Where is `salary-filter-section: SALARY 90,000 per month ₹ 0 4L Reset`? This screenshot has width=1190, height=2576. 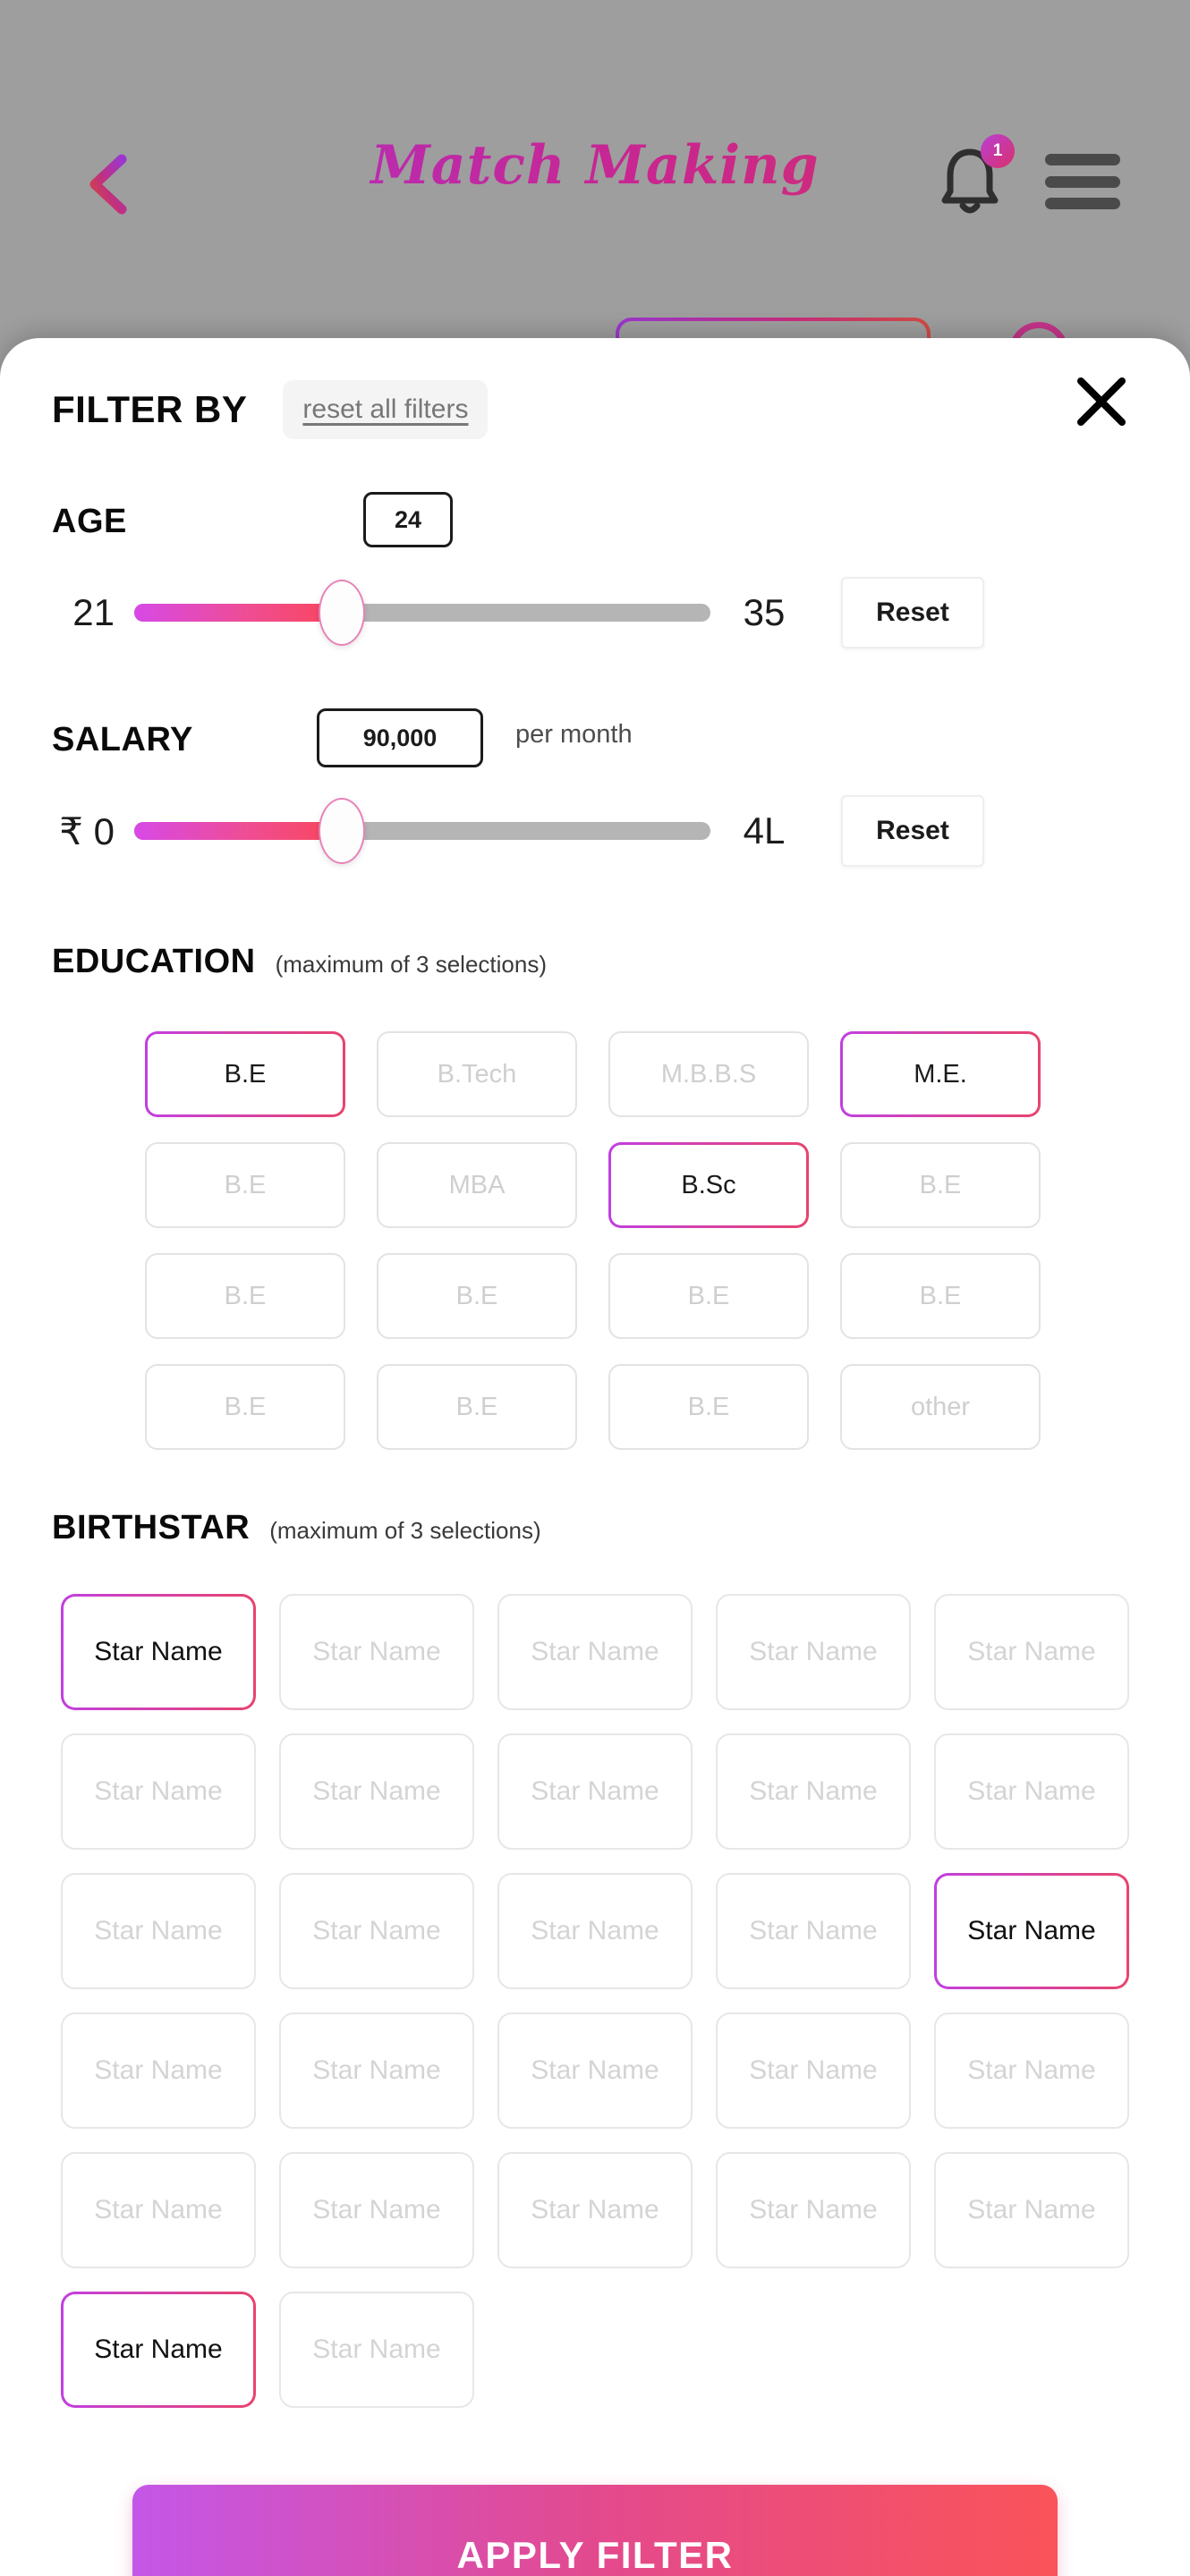 salary-filter-section: SALARY 90,000 per month ₹ 0 4L Reset is located at coordinates (595, 802).